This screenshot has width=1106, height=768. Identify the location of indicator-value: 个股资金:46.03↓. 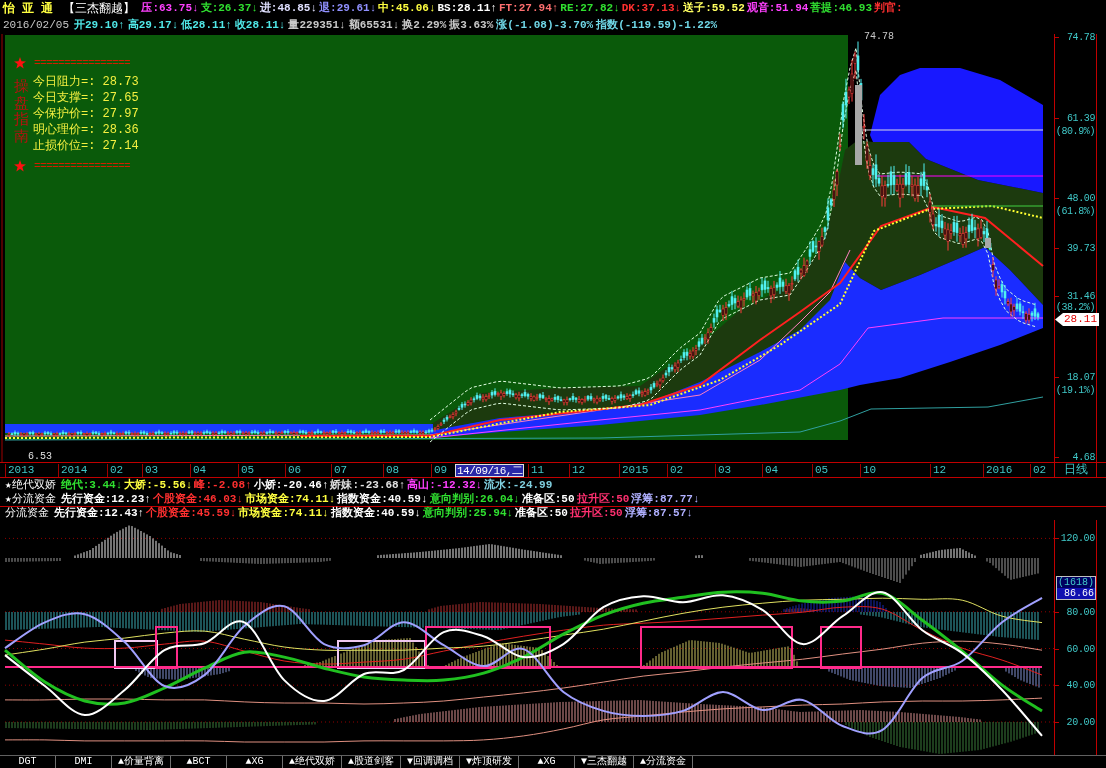
(198, 499).